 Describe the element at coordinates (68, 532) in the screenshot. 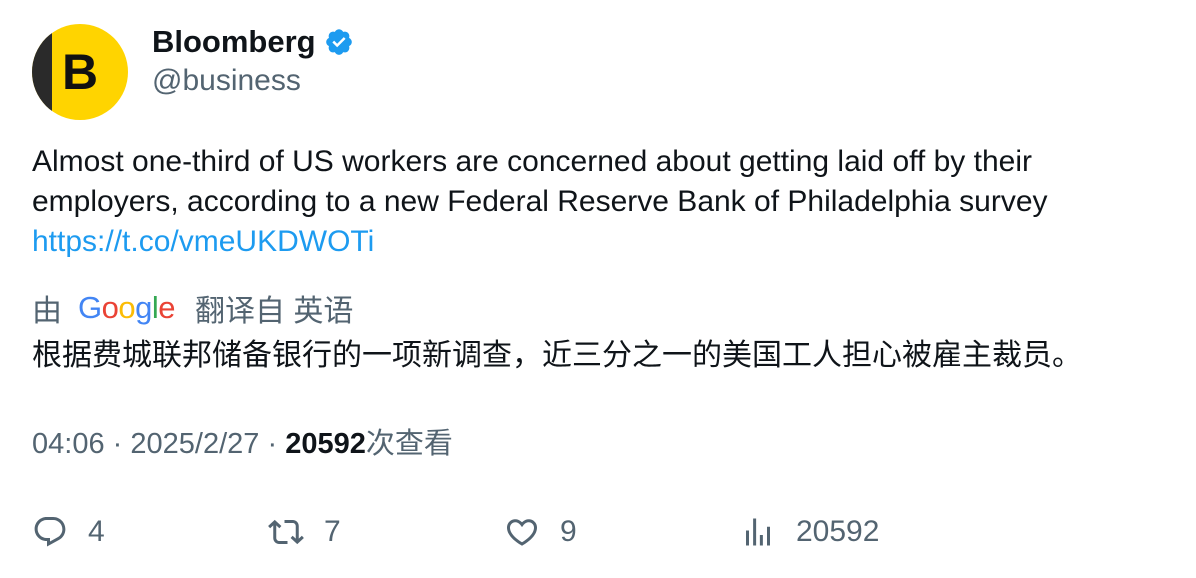

I see `reply-button: 4` at that location.